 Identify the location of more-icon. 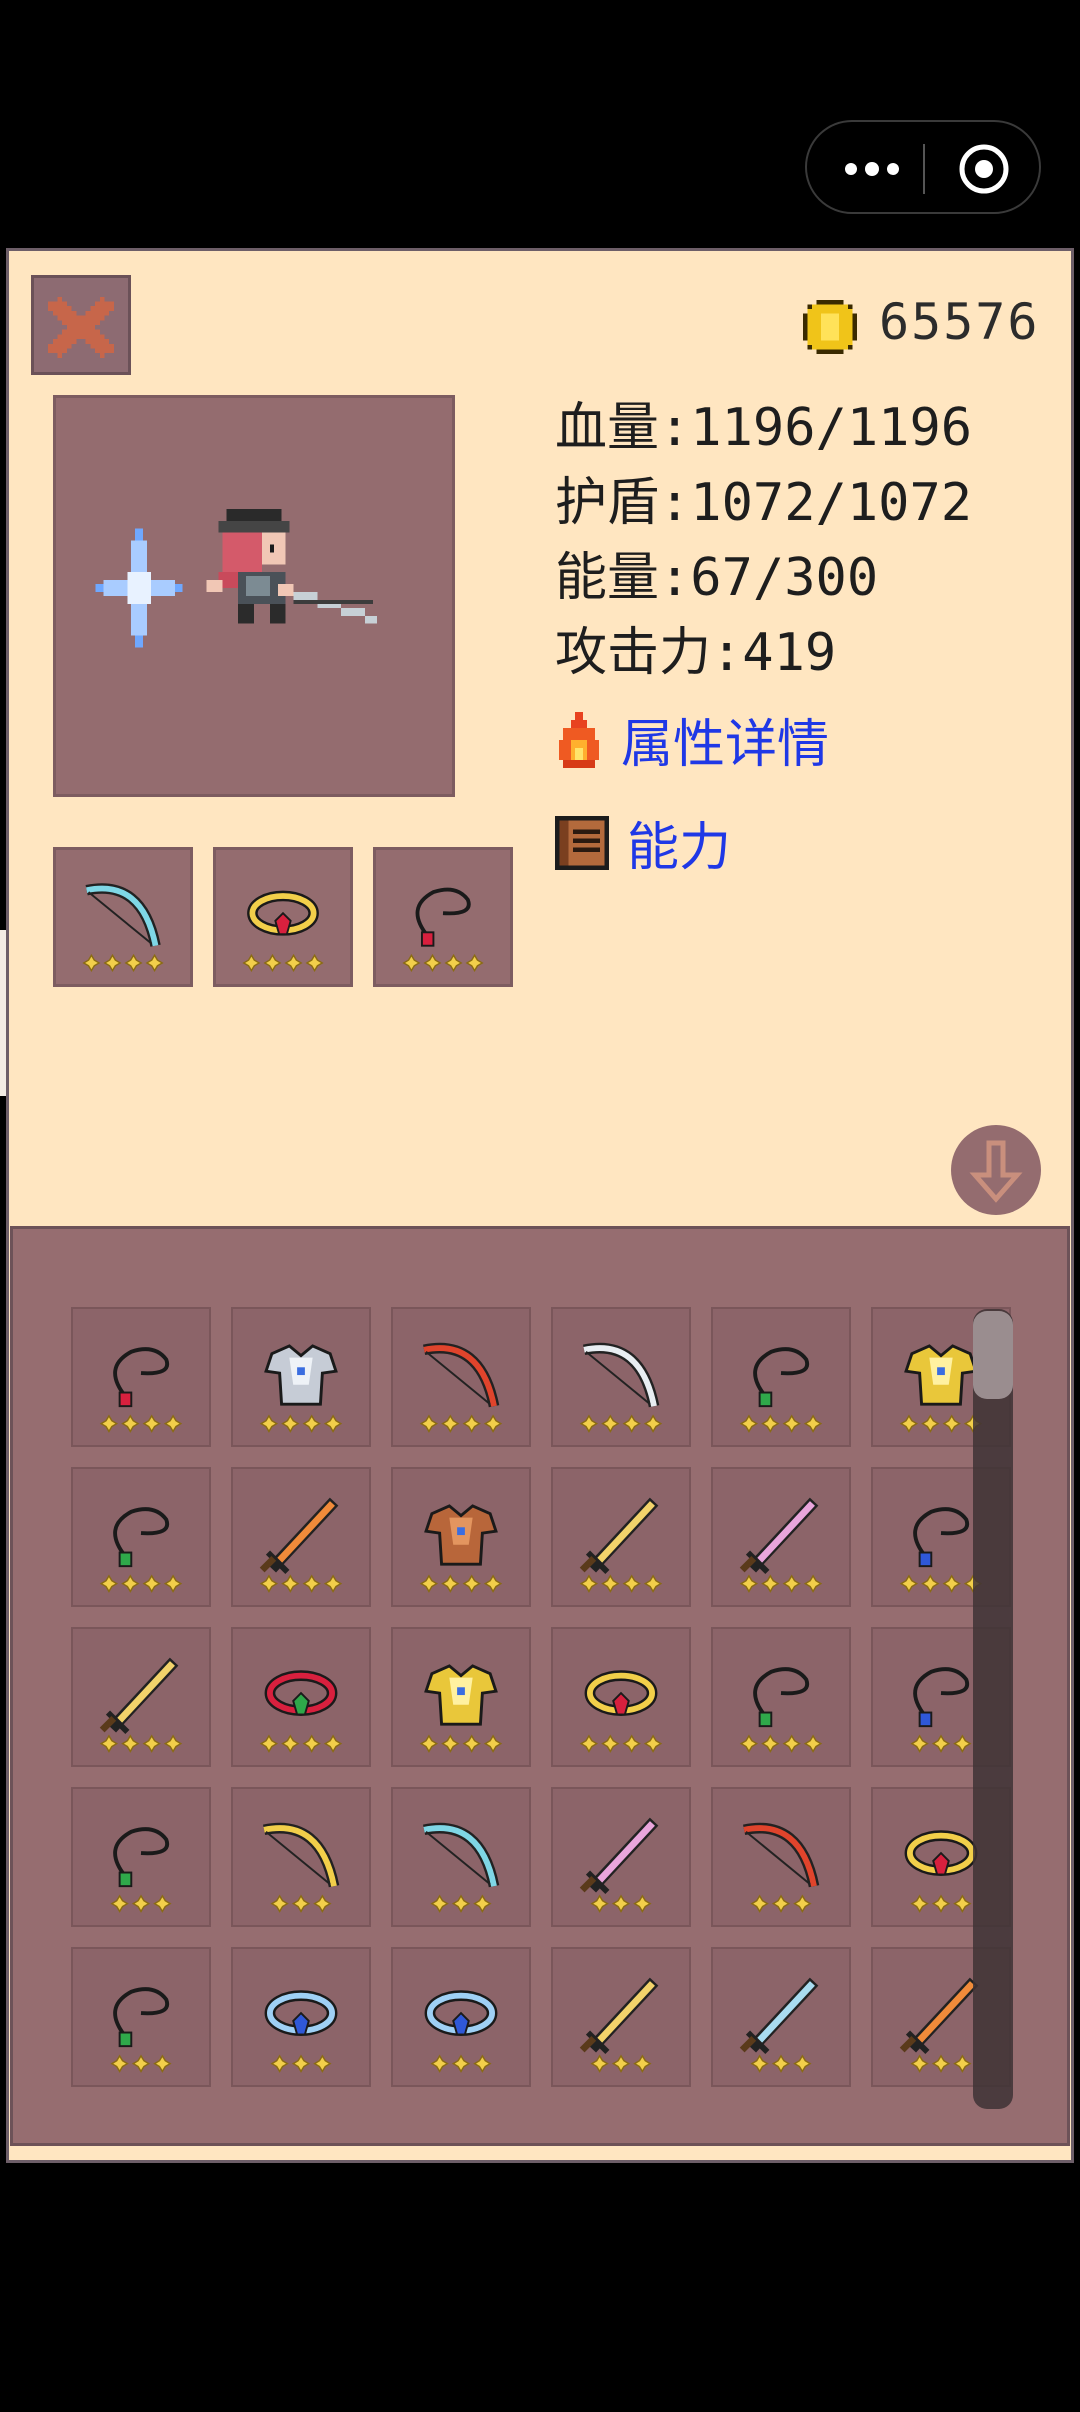
(872, 169).